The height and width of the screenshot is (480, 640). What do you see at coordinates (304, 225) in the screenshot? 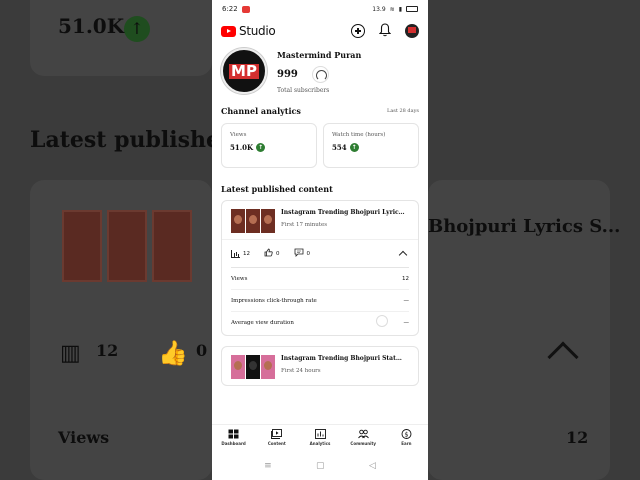
I see `video-time: First 17 minutes` at bounding box center [304, 225].